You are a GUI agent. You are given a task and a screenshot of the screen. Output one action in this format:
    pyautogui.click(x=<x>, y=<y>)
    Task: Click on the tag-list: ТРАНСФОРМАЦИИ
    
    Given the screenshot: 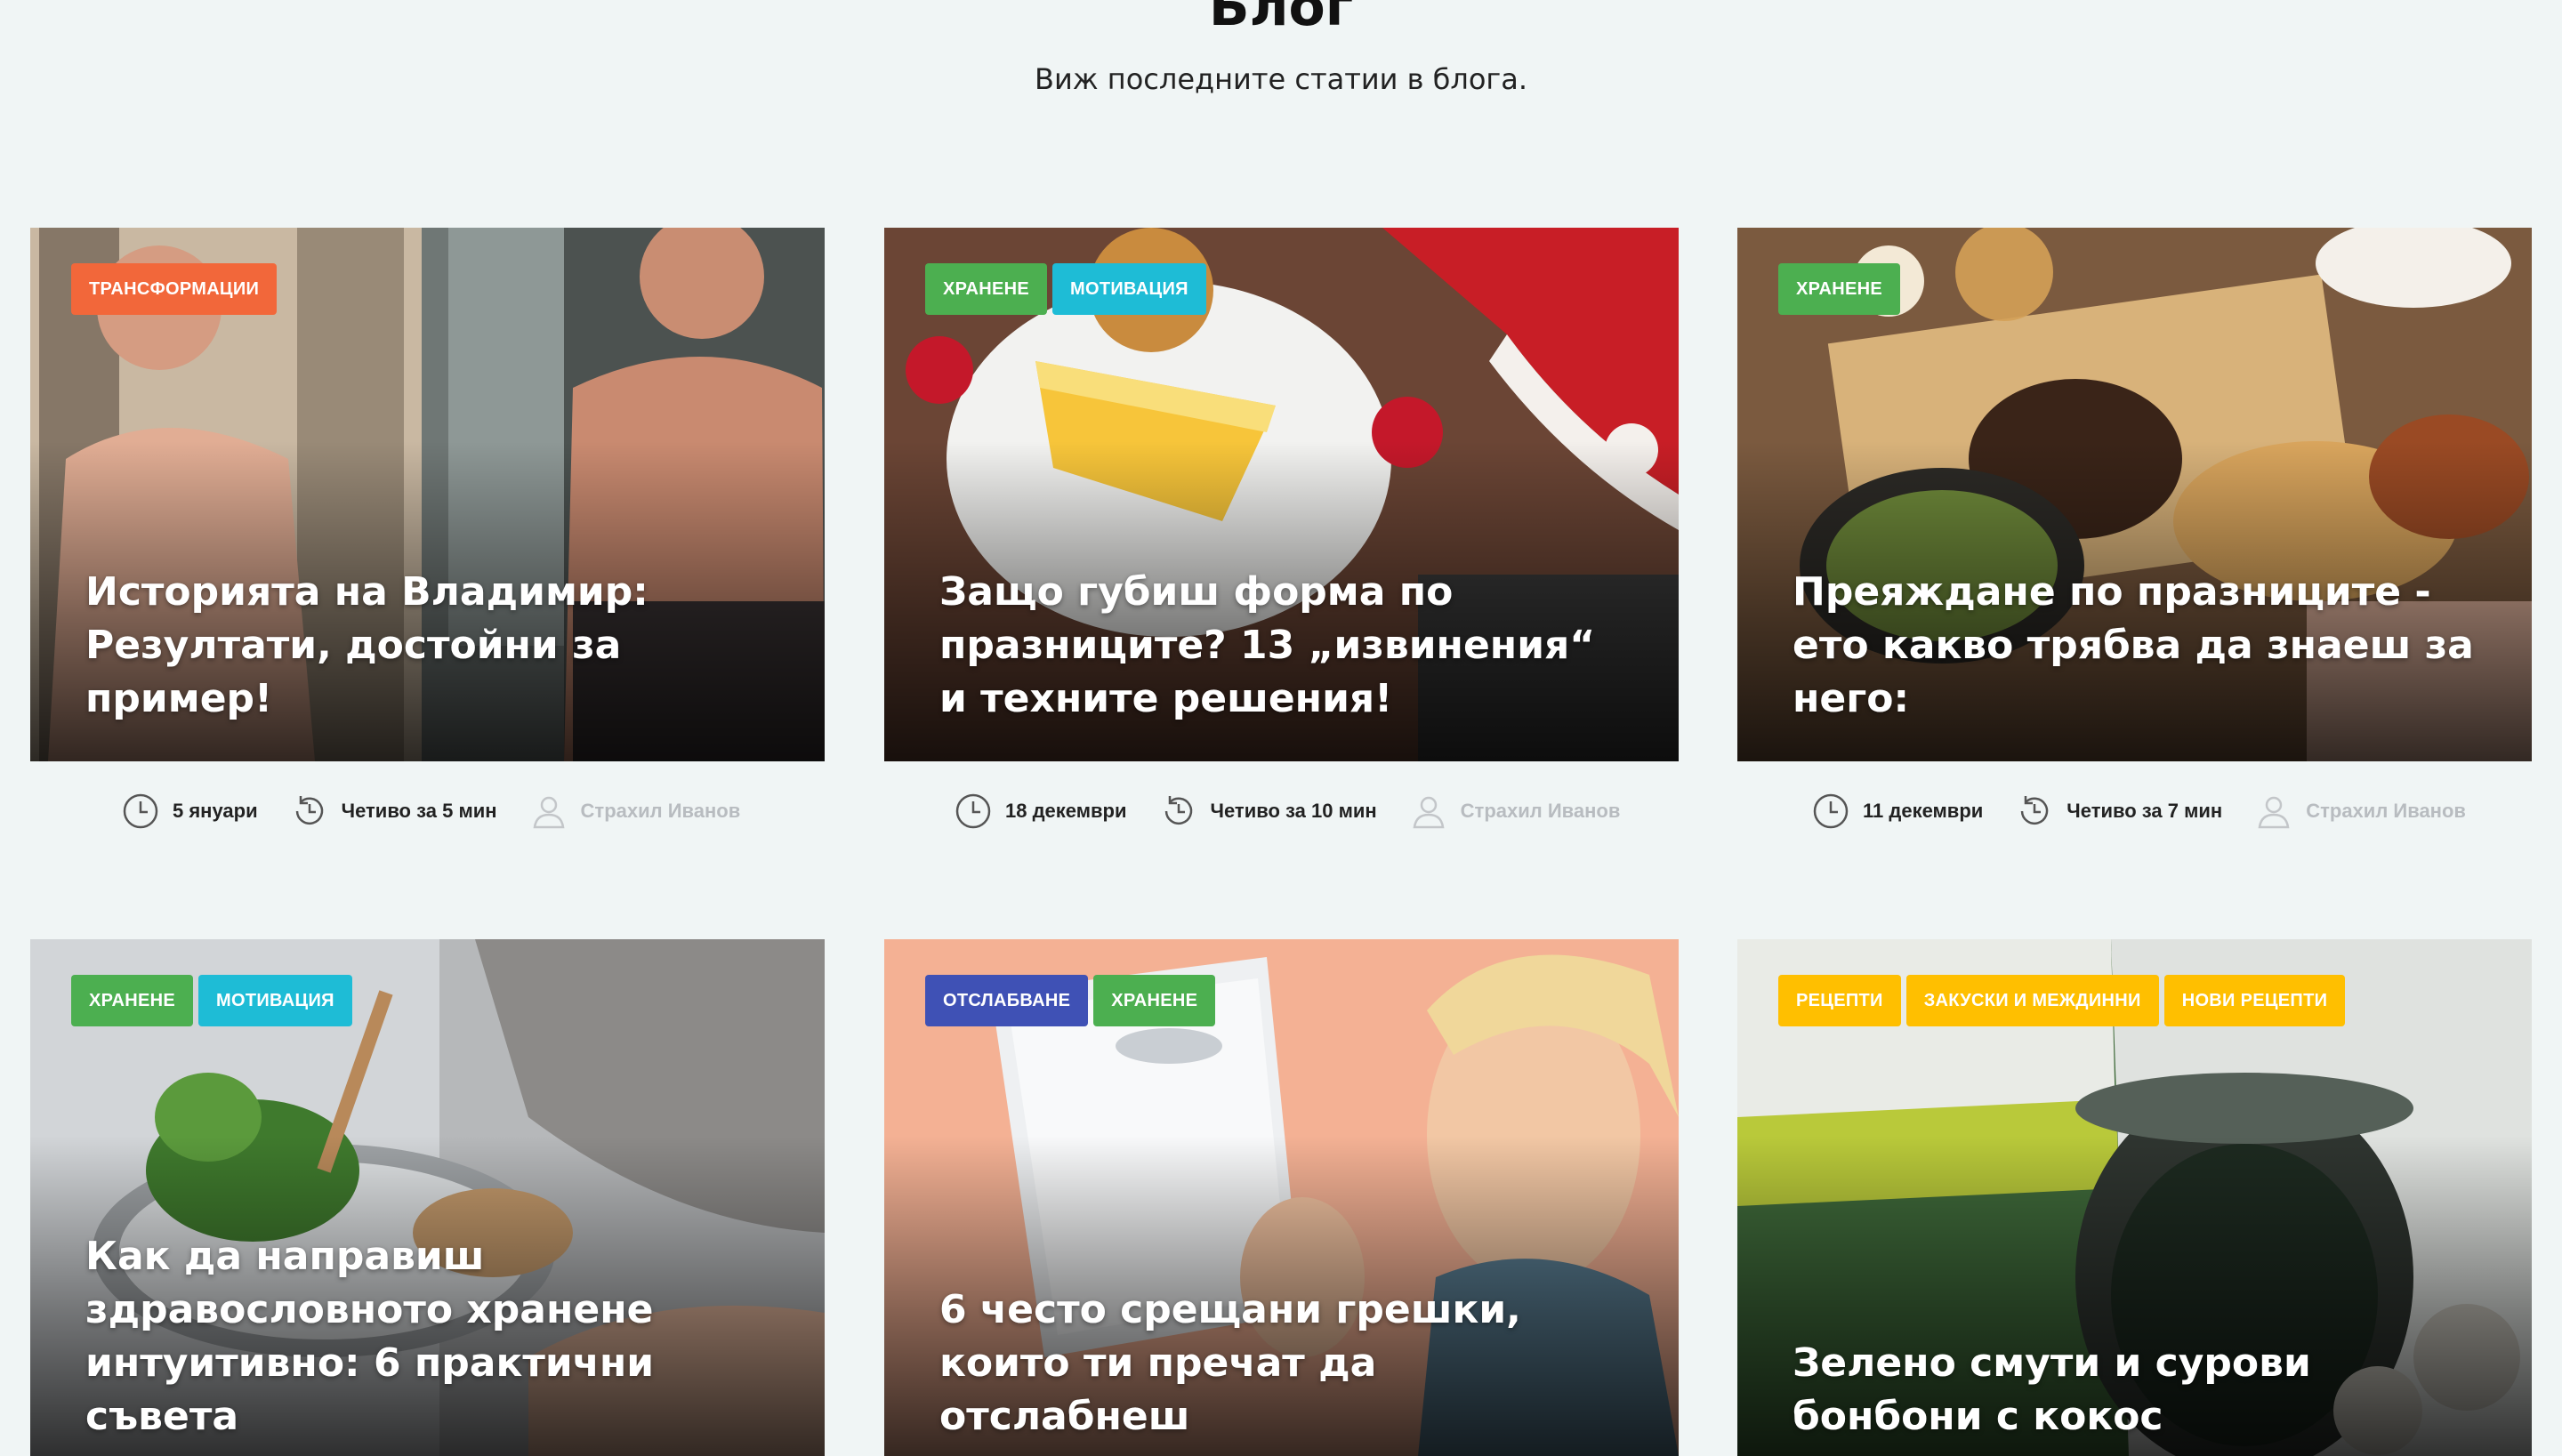 What is the action you would take?
    pyautogui.click(x=174, y=289)
    